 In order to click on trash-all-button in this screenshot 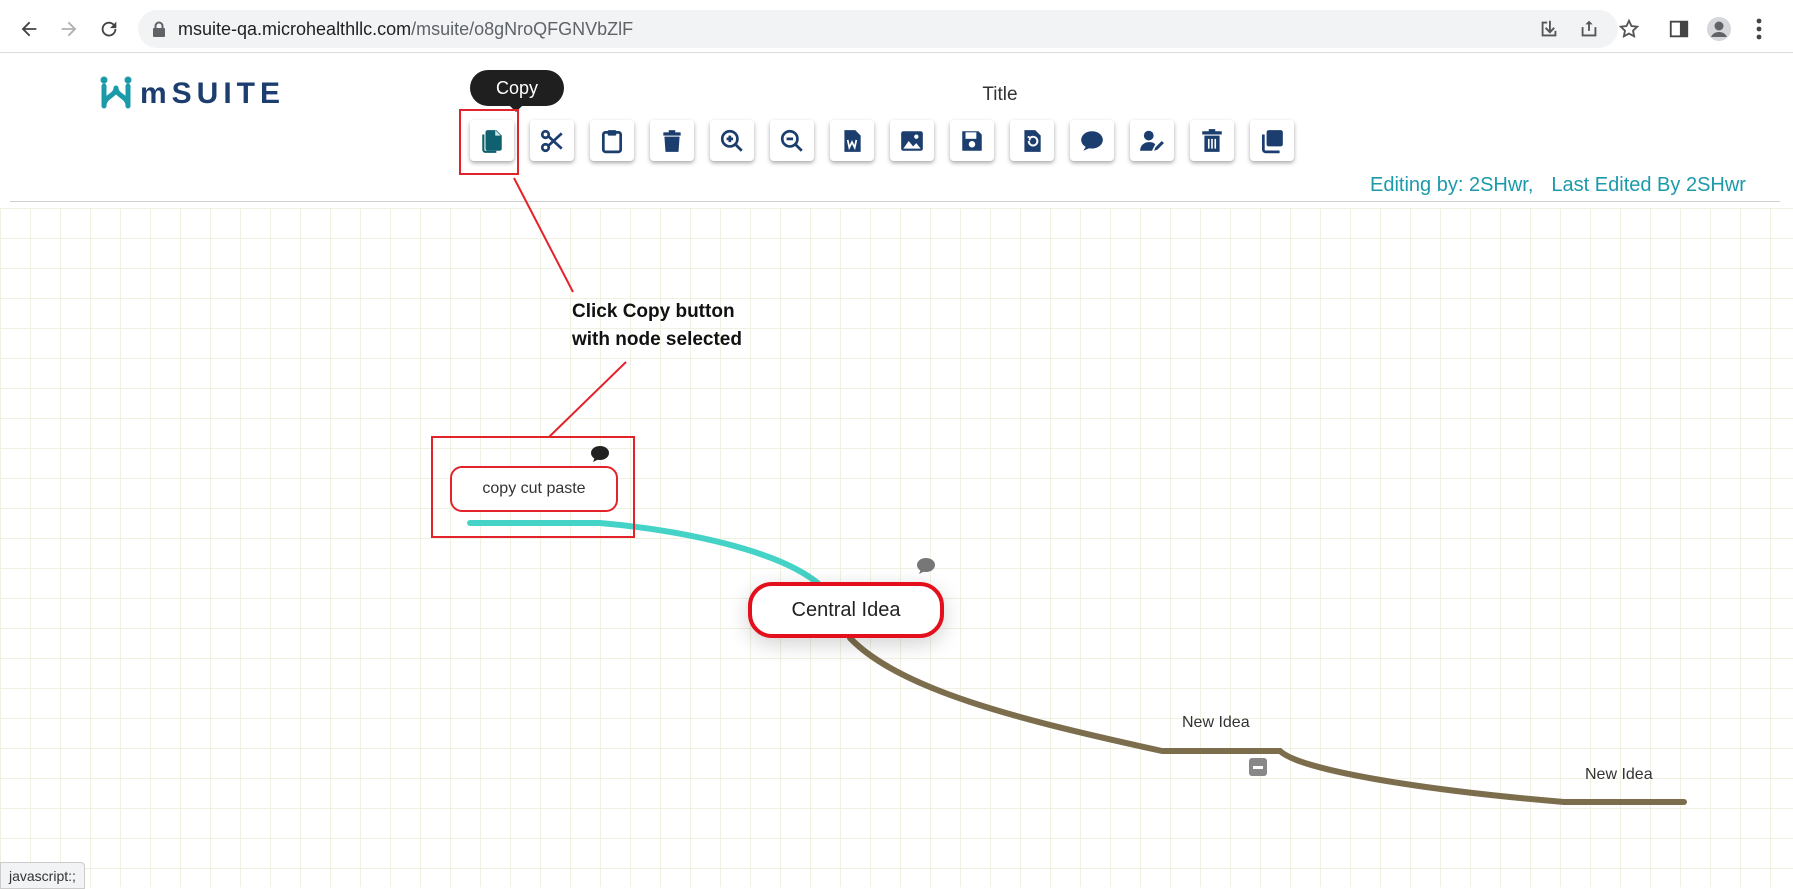, I will do `click(1212, 140)`.